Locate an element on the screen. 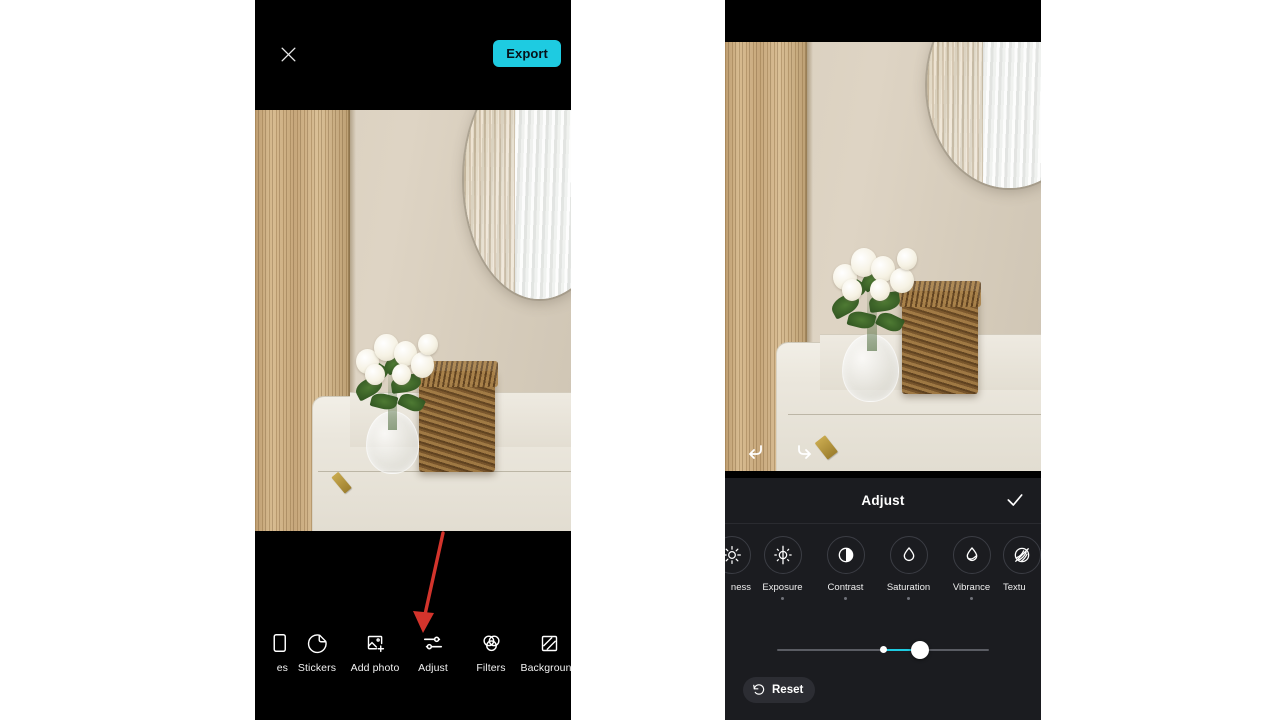 This screenshot has width=1280, height=720. tool-item-filters: Filters is located at coordinates (491, 652).